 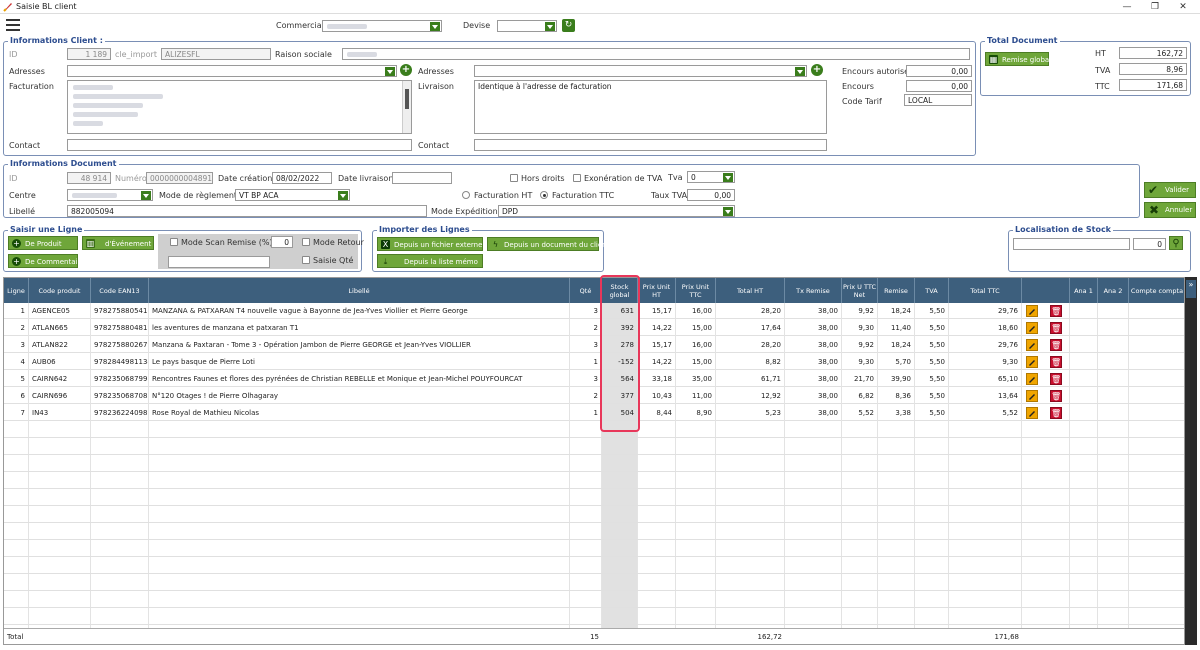 I want to click on search-icon: ⚲, so click(x=1176, y=243).